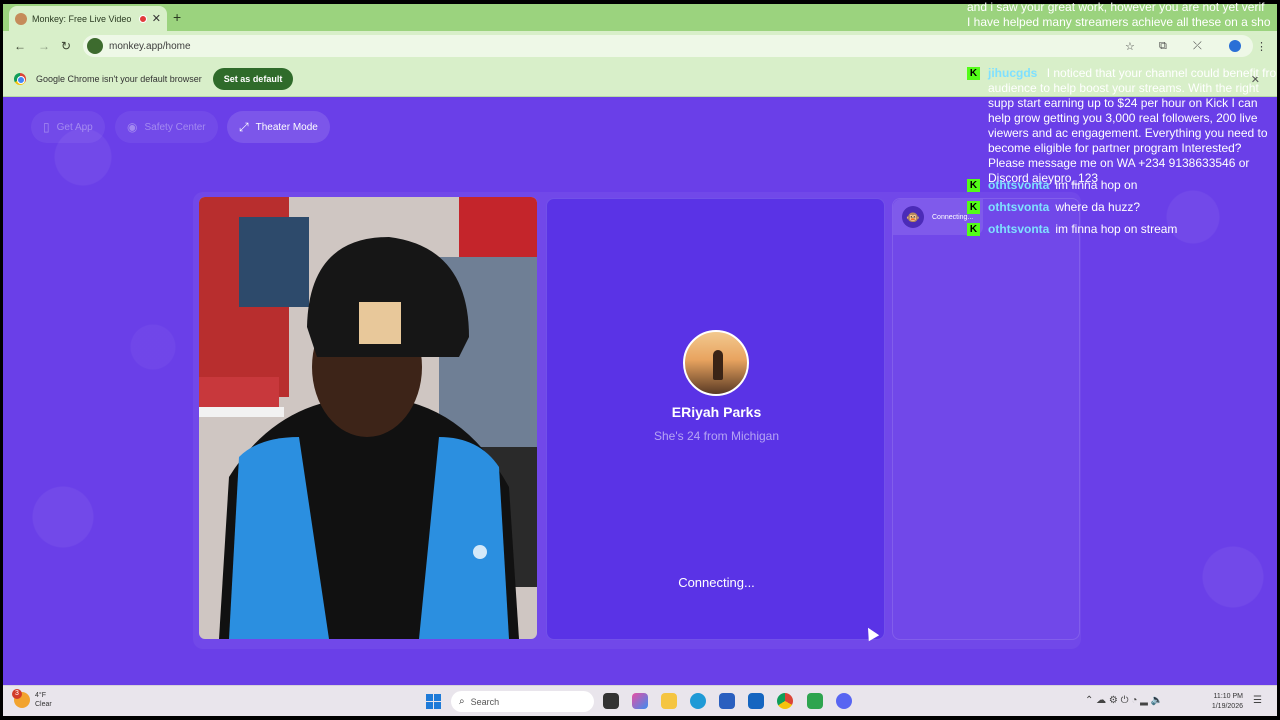 The width and height of the screenshot is (1280, 720). What do you see at coordinates (1124, 700) in the screenshot?
I see `system-tray-icons: ⌃ ☁ ⚙ ⏻ ◔ ▂ 🔈` at bounding box center [1124, 700].